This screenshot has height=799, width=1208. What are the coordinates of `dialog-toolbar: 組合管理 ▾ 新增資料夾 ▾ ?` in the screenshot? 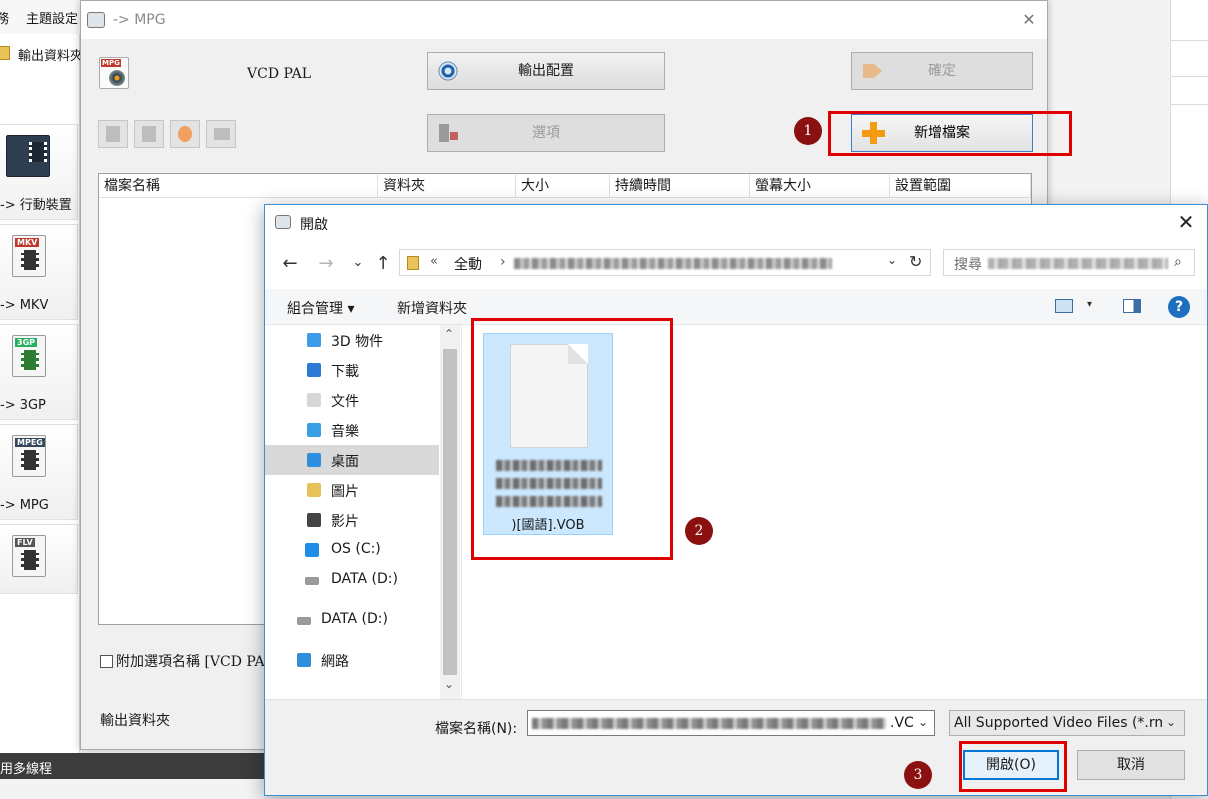 It's located at (736, 307).